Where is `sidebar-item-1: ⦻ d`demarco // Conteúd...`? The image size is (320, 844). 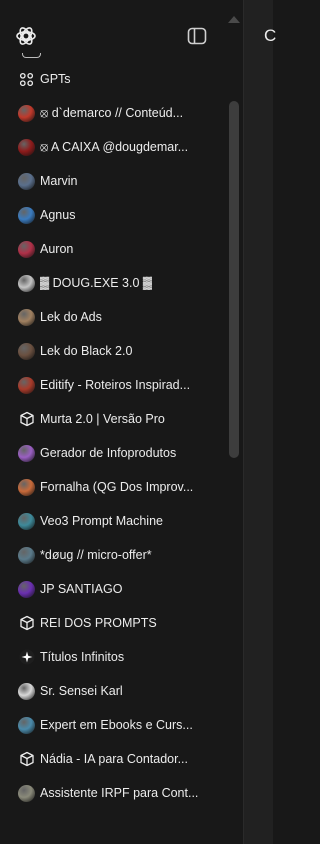
sidebar-item-1: ⦻ d`demarco // Conteúd... is located at coordinates (114, 113).